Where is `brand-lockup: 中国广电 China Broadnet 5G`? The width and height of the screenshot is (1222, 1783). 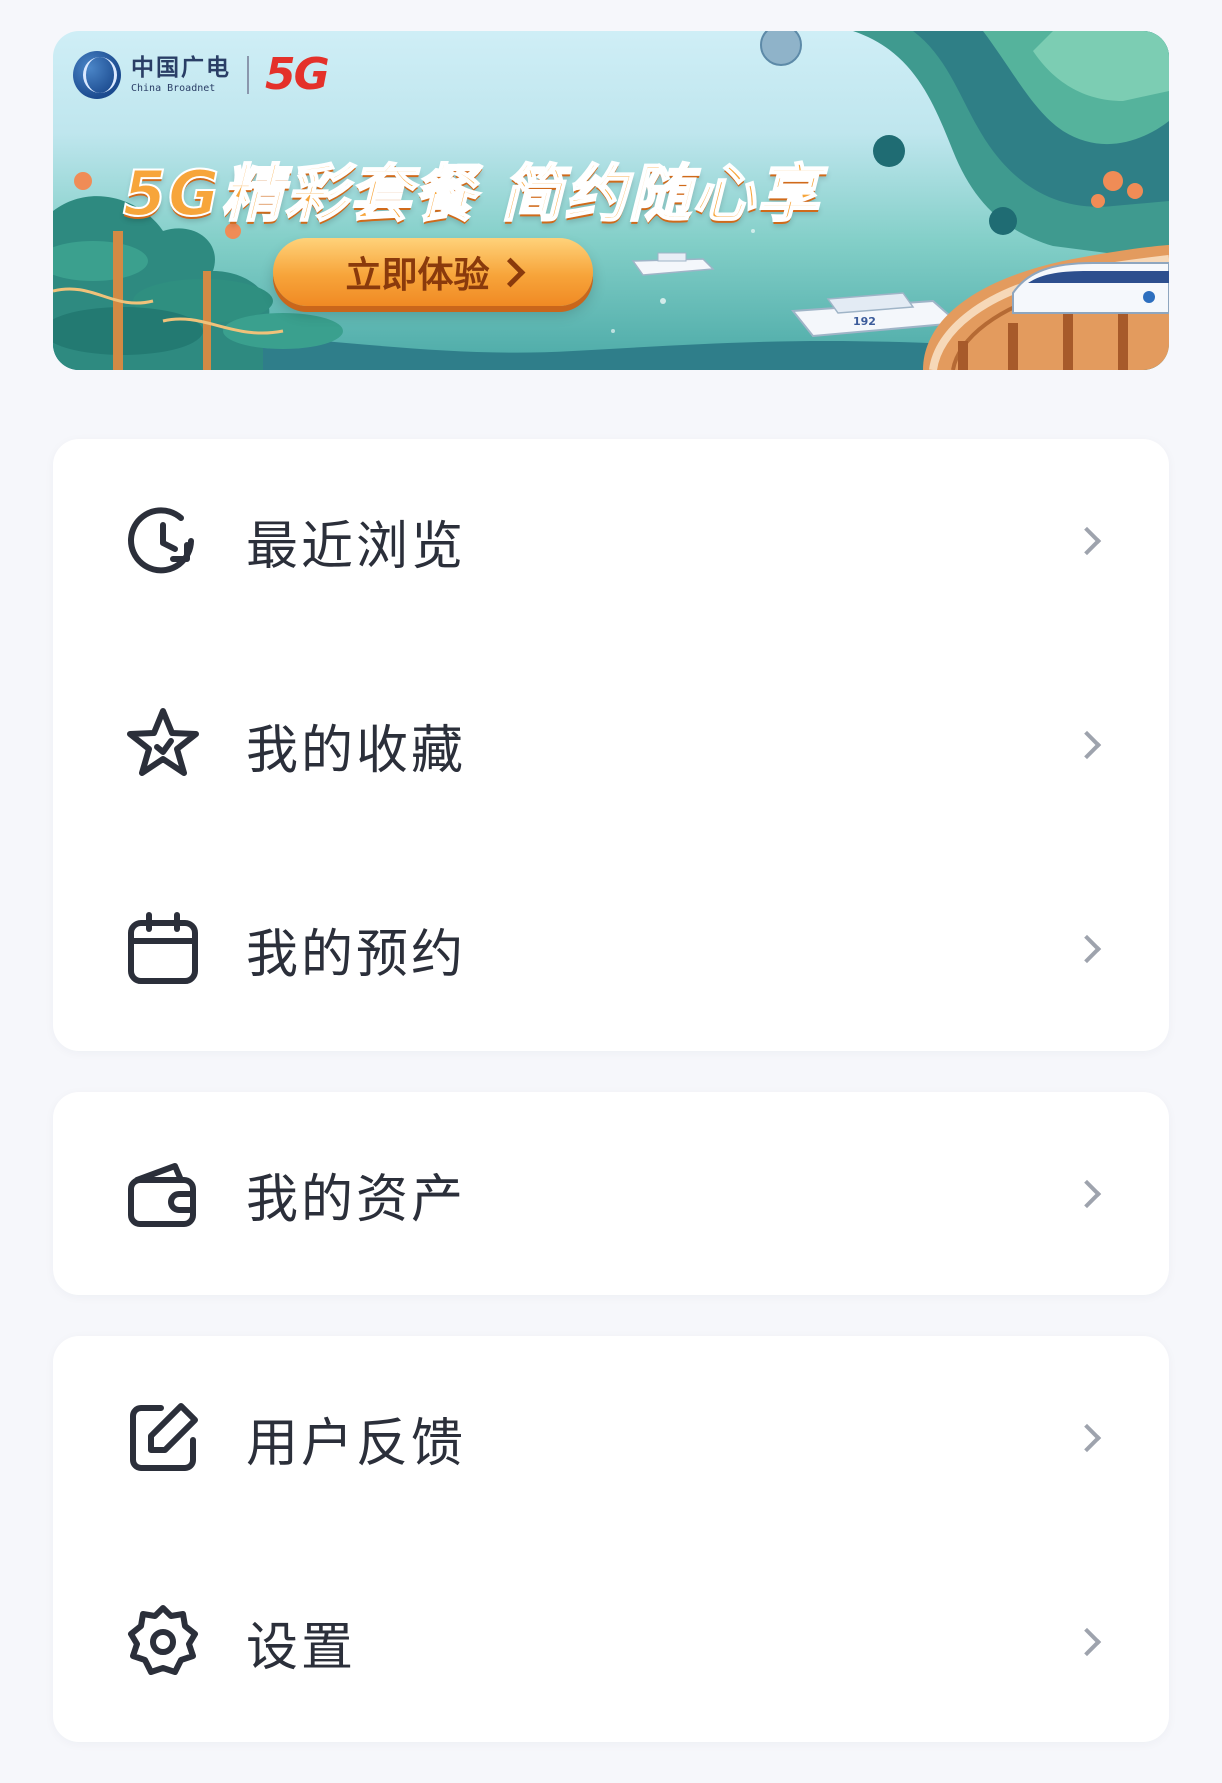
brand-lockup: 中国广电 China Broadnet 5G is located at coordinates (201, 74).